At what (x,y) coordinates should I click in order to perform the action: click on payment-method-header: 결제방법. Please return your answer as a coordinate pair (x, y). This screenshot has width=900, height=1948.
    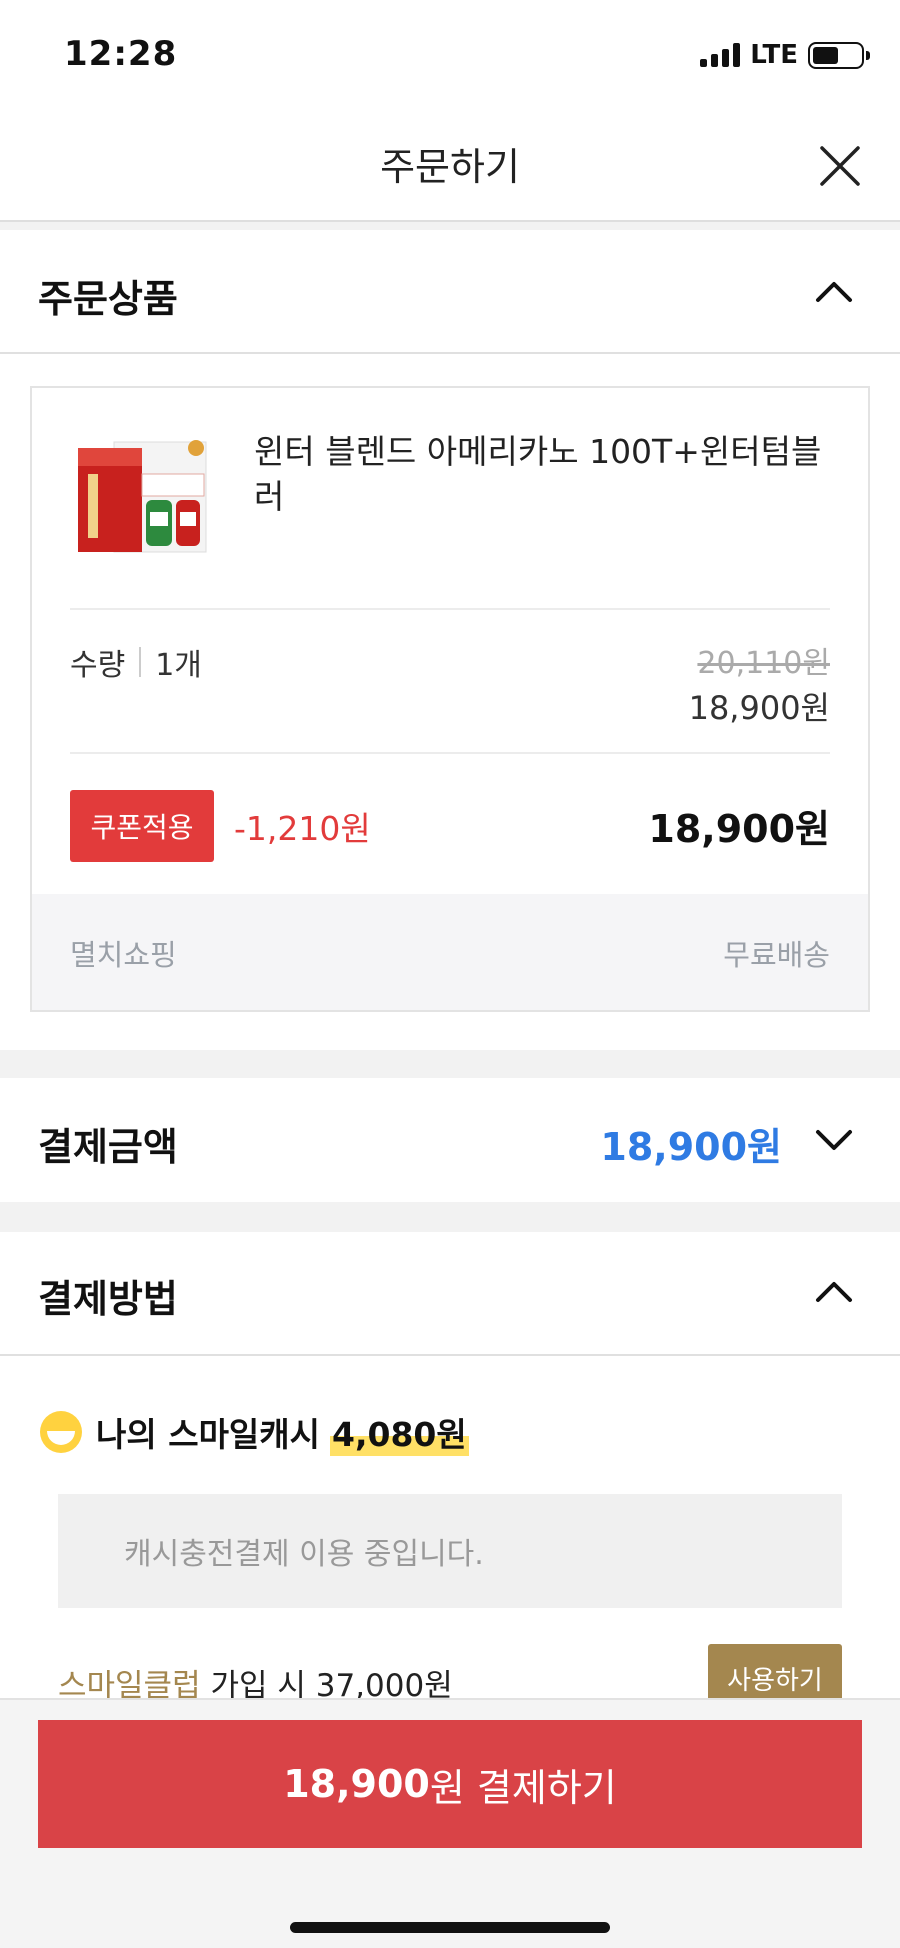
    Looking at the image, I should click on (450, 1294).